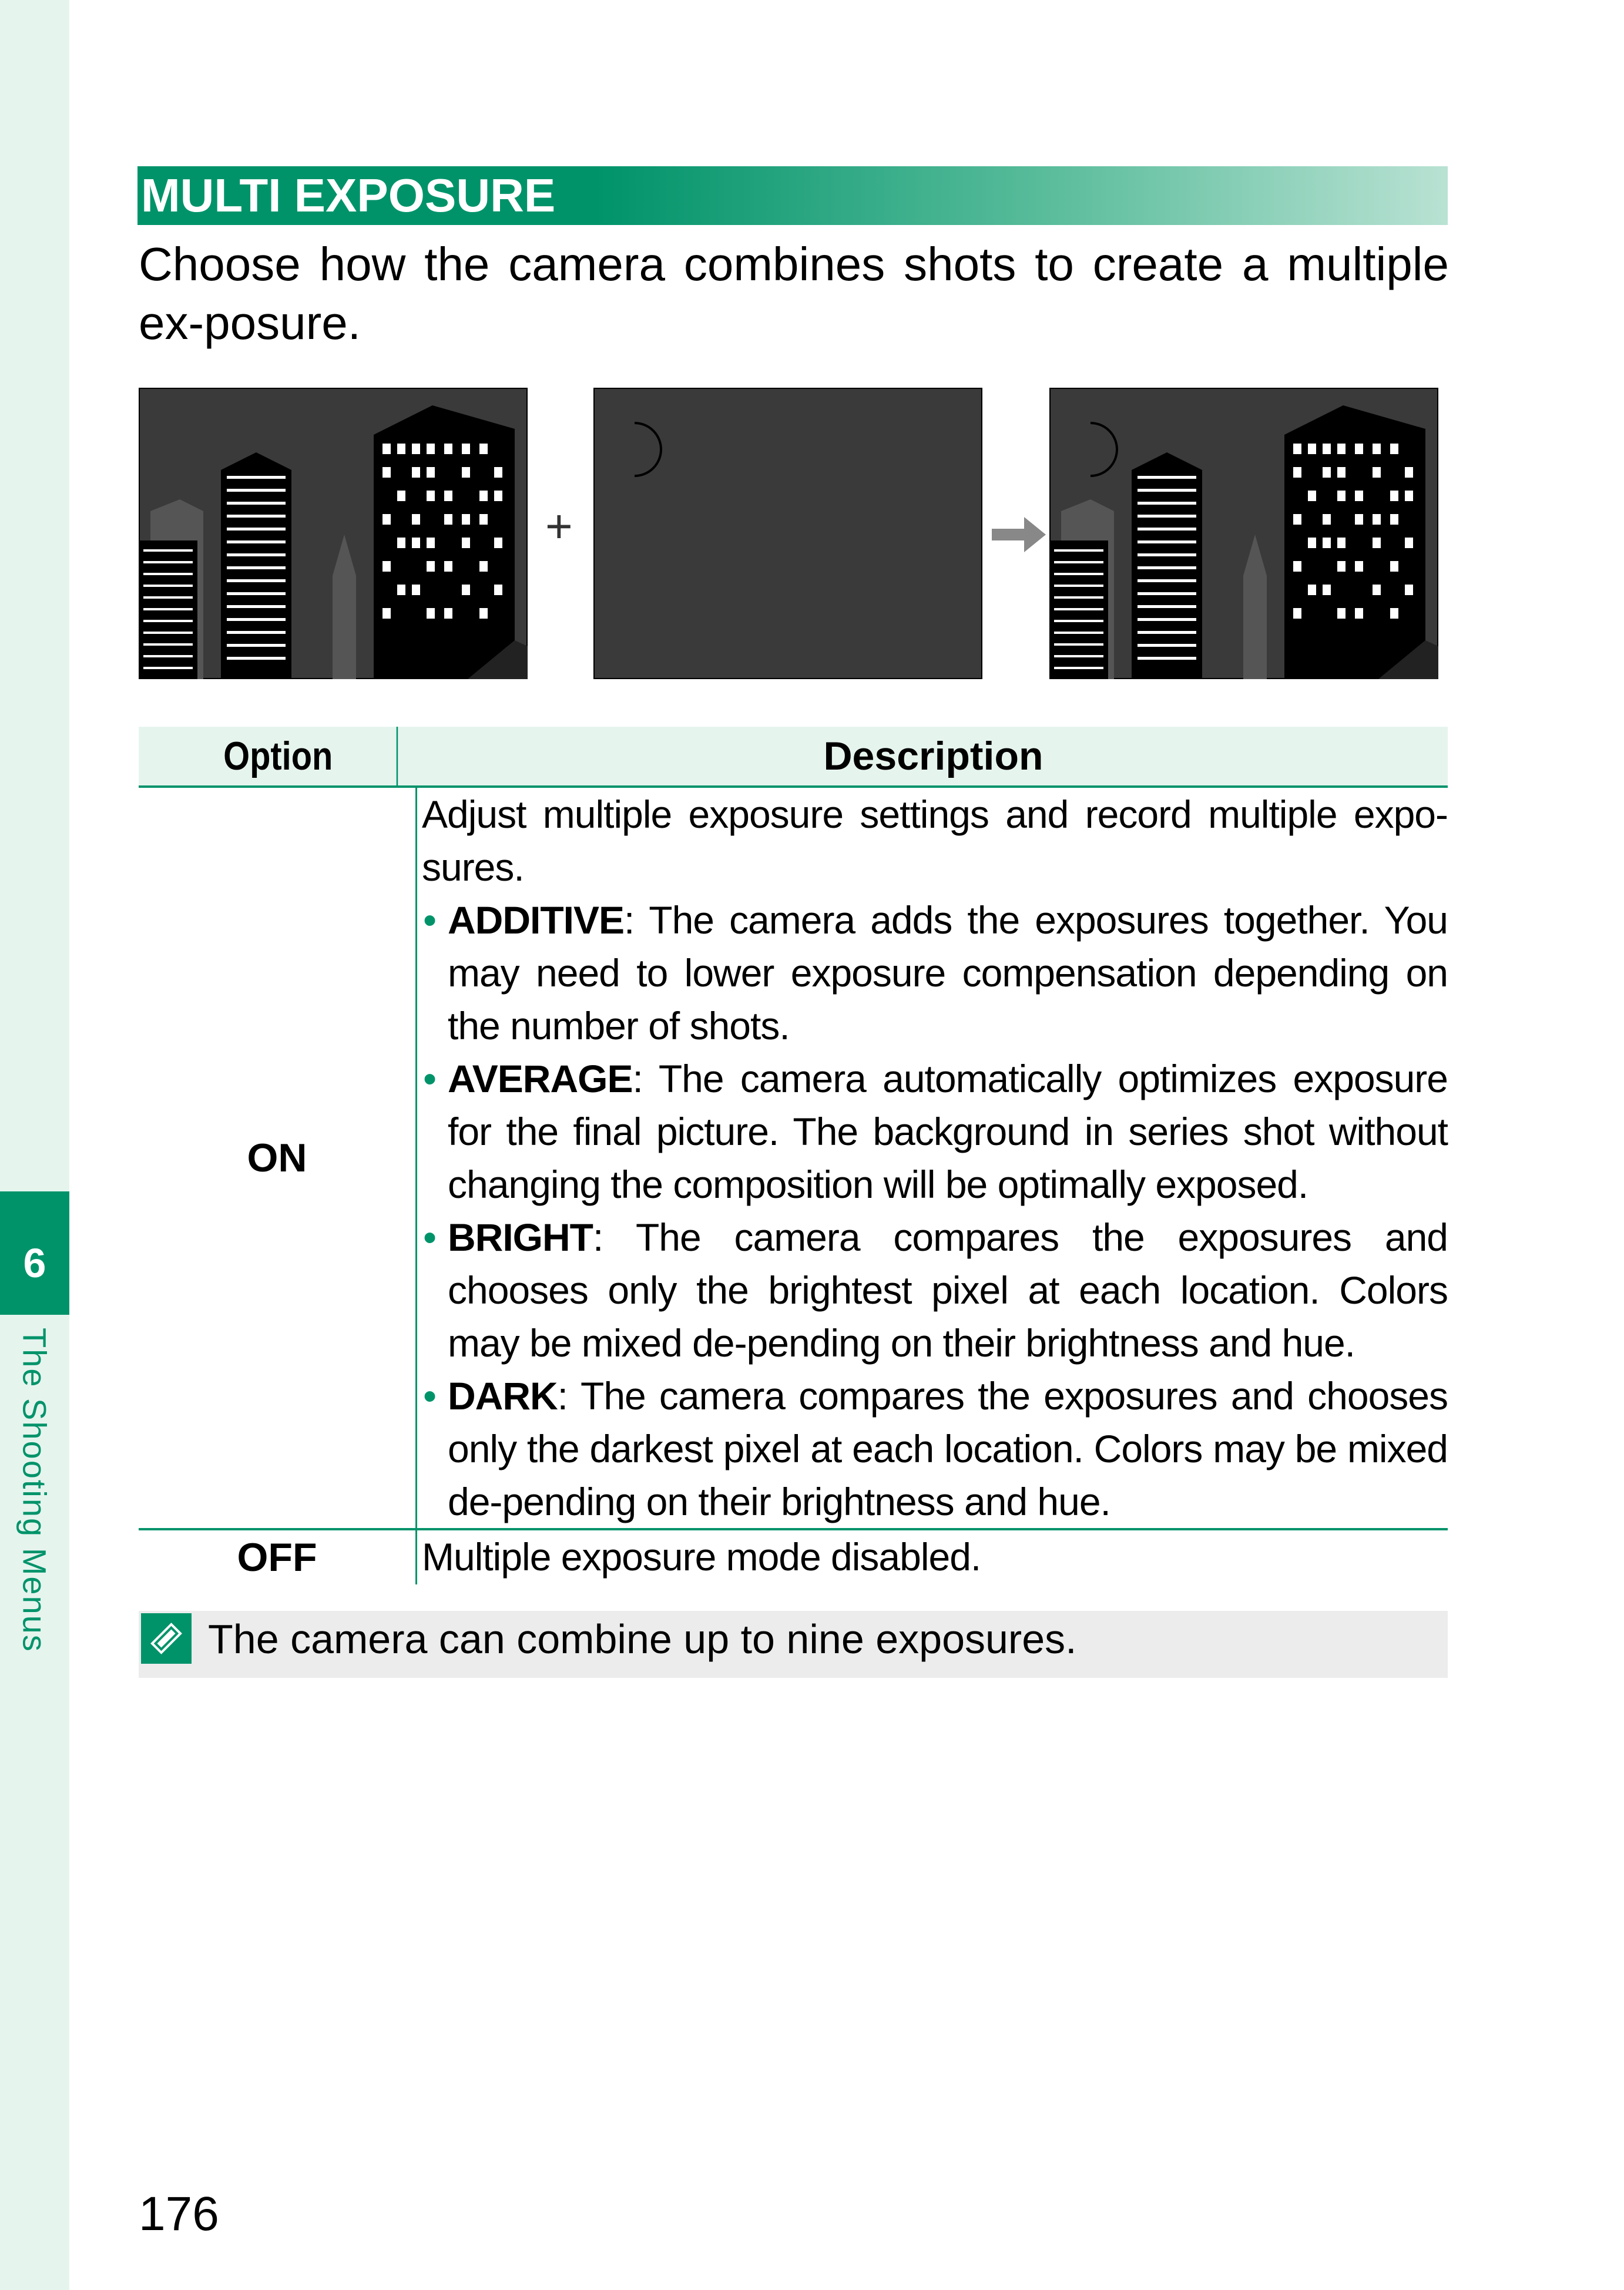  Describe the element at coordinates (279, 756) in the screenshot. I see `header-option: Option` at that location.